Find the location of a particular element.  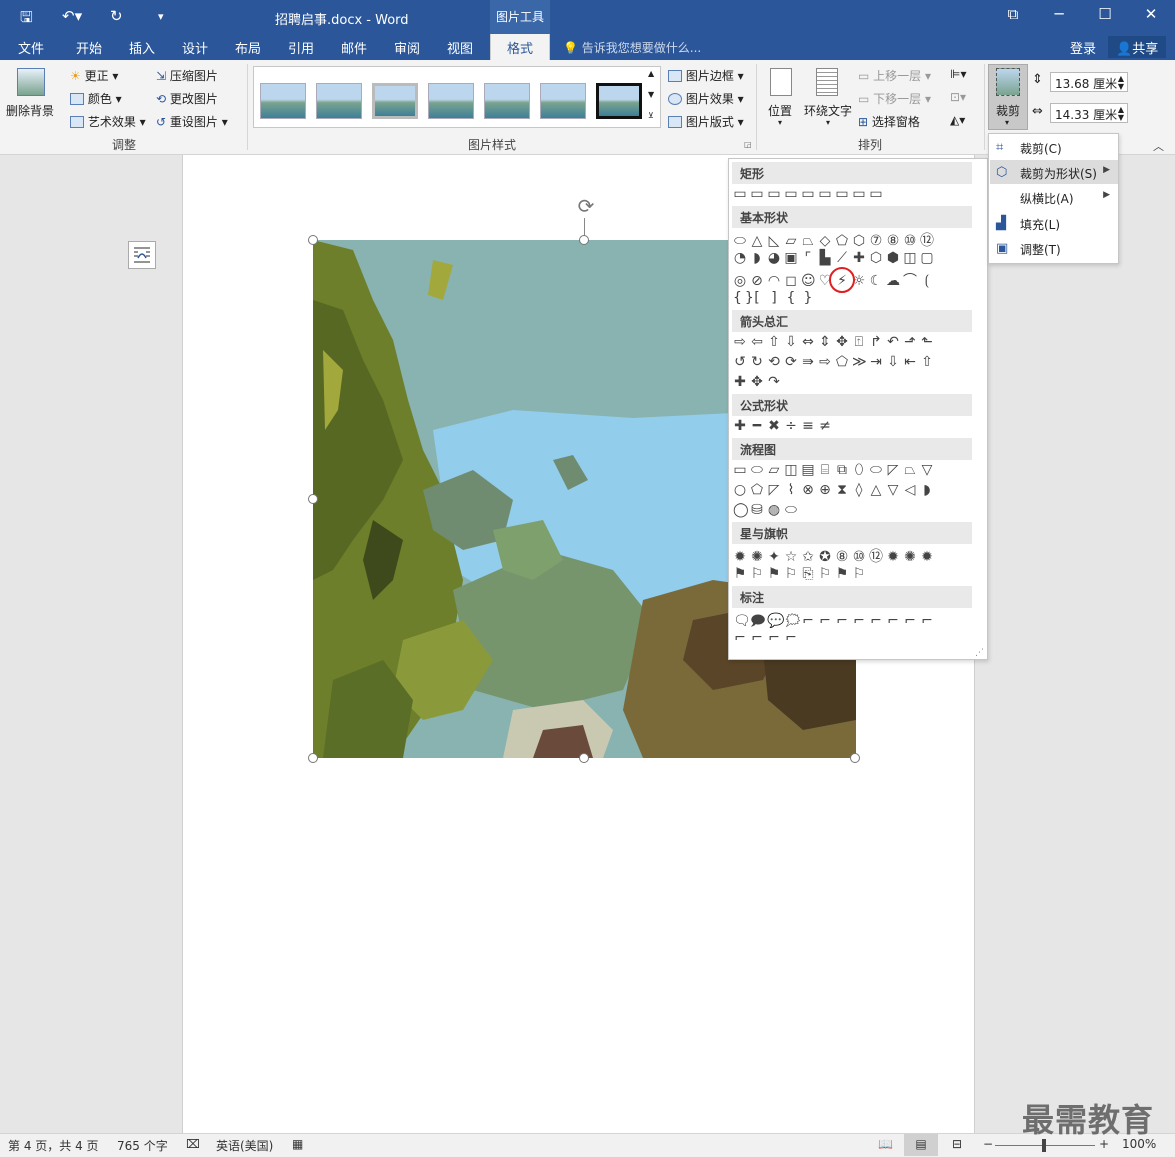

macro-icon: ▦ is located at coordinates (297, 1144).